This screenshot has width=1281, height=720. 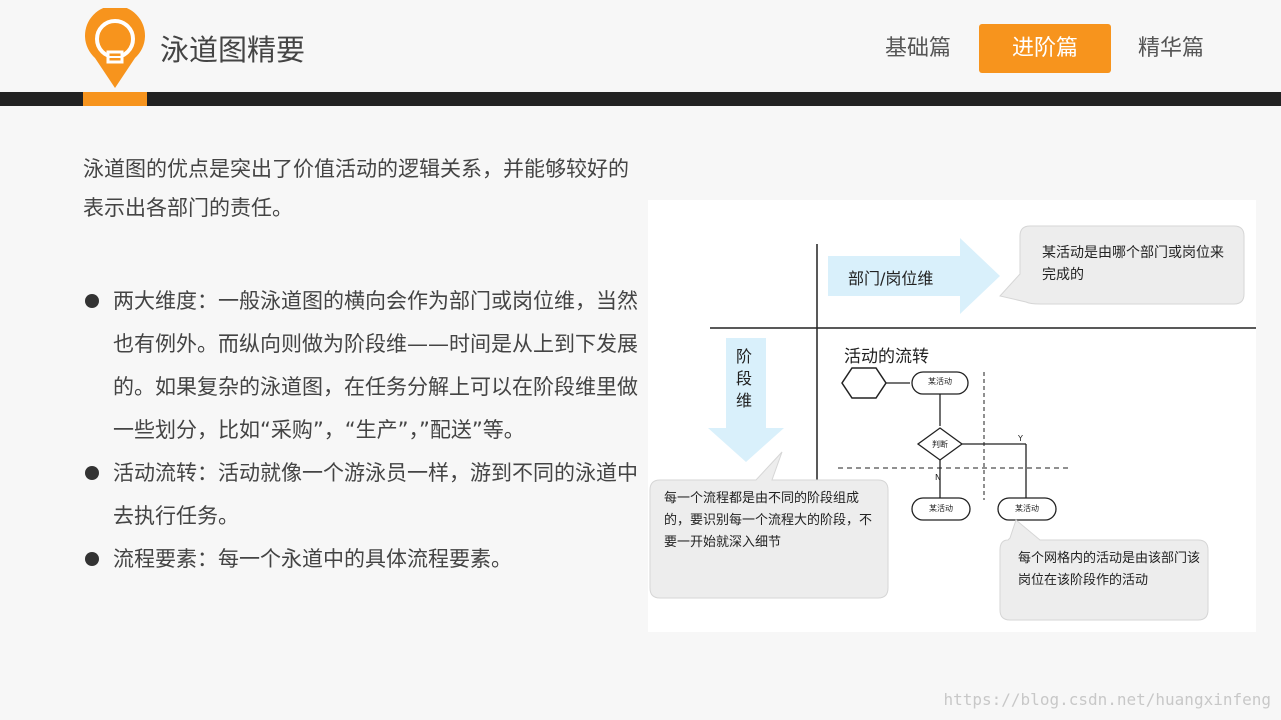 What do you see at coordinates (768, 520) in the screenshot?
I see `stage-note-text: 每一个流程都是由不同的阶段组成的，要识别每一个流程大的阶段，不要一开始就深入细节` at bounding box center [768, 520].